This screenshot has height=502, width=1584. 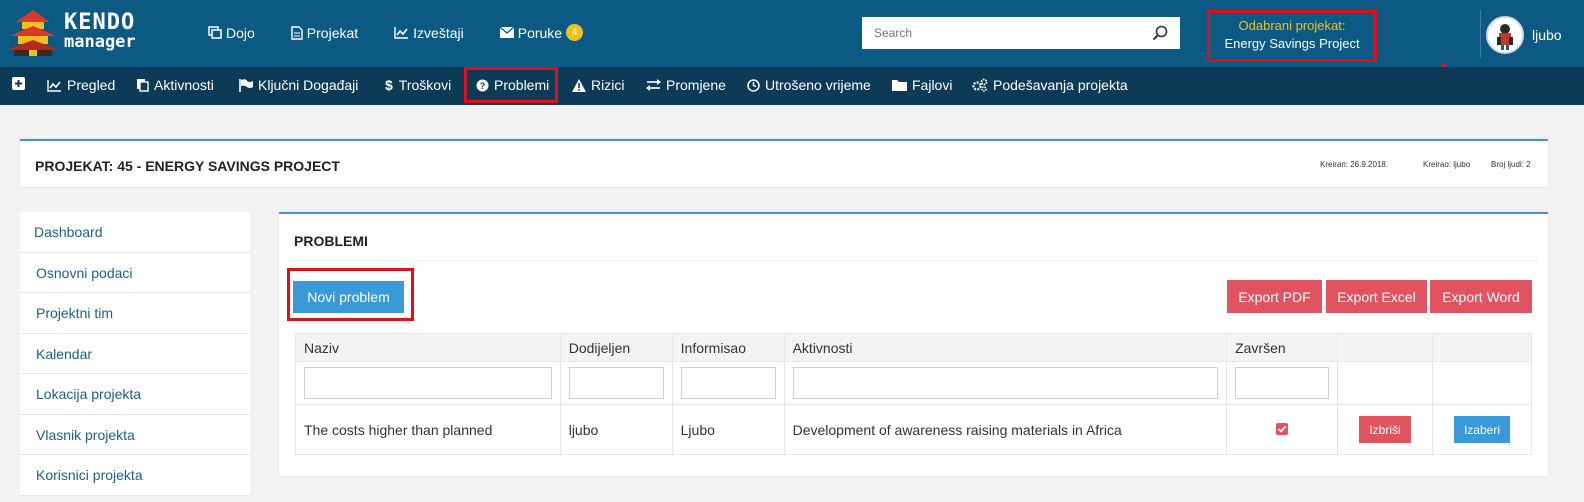 What do you see at coordinates (1292, 25) in the screenshot?
I see `selected-project-label: Odabrani projekat:` at bounding box center [1292, 25].